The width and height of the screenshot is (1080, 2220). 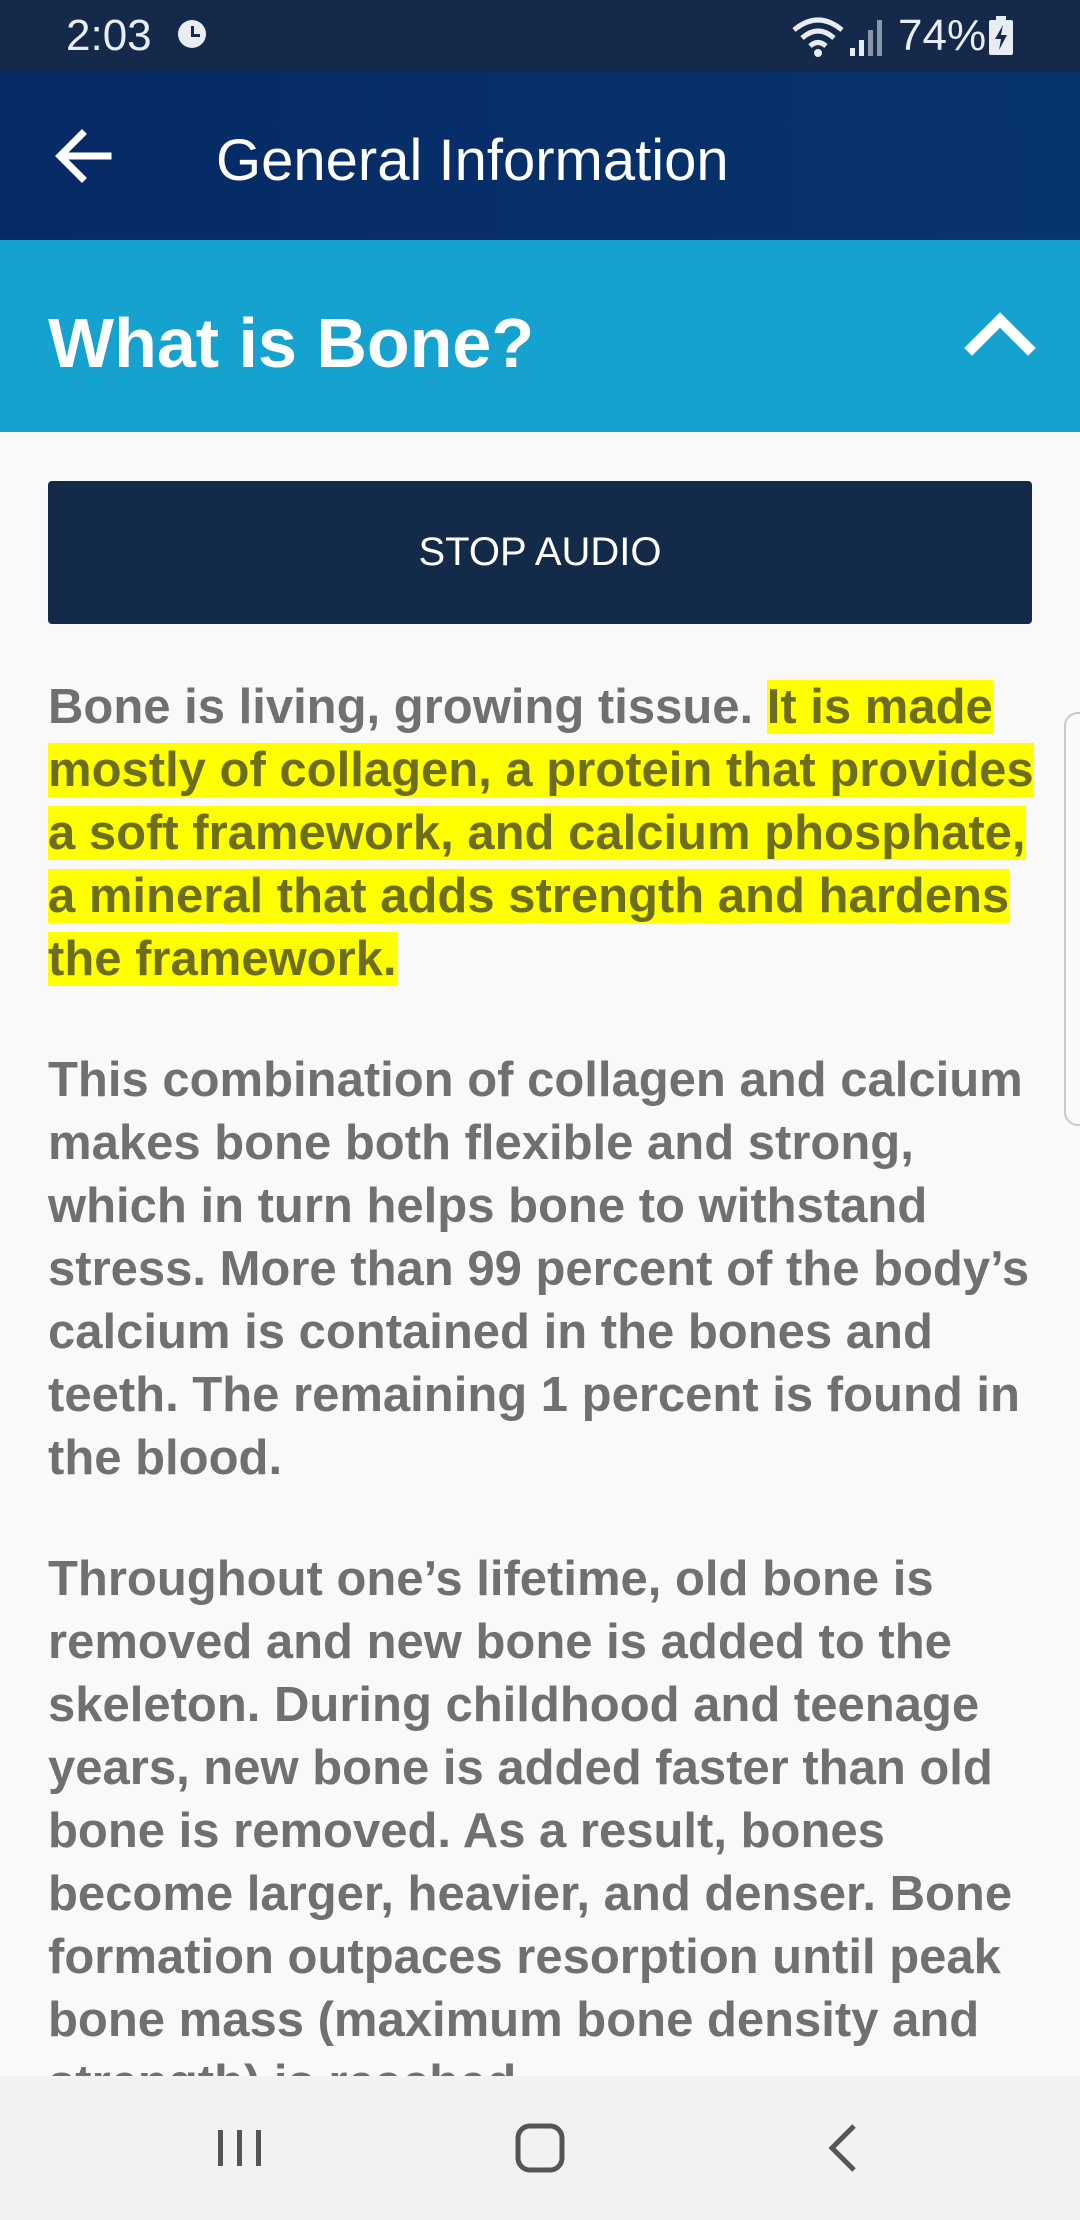 What do you see at coordinates (472, 160) in the screenshot?
I see `page-title: General Information` at bounding box center [472, 160].